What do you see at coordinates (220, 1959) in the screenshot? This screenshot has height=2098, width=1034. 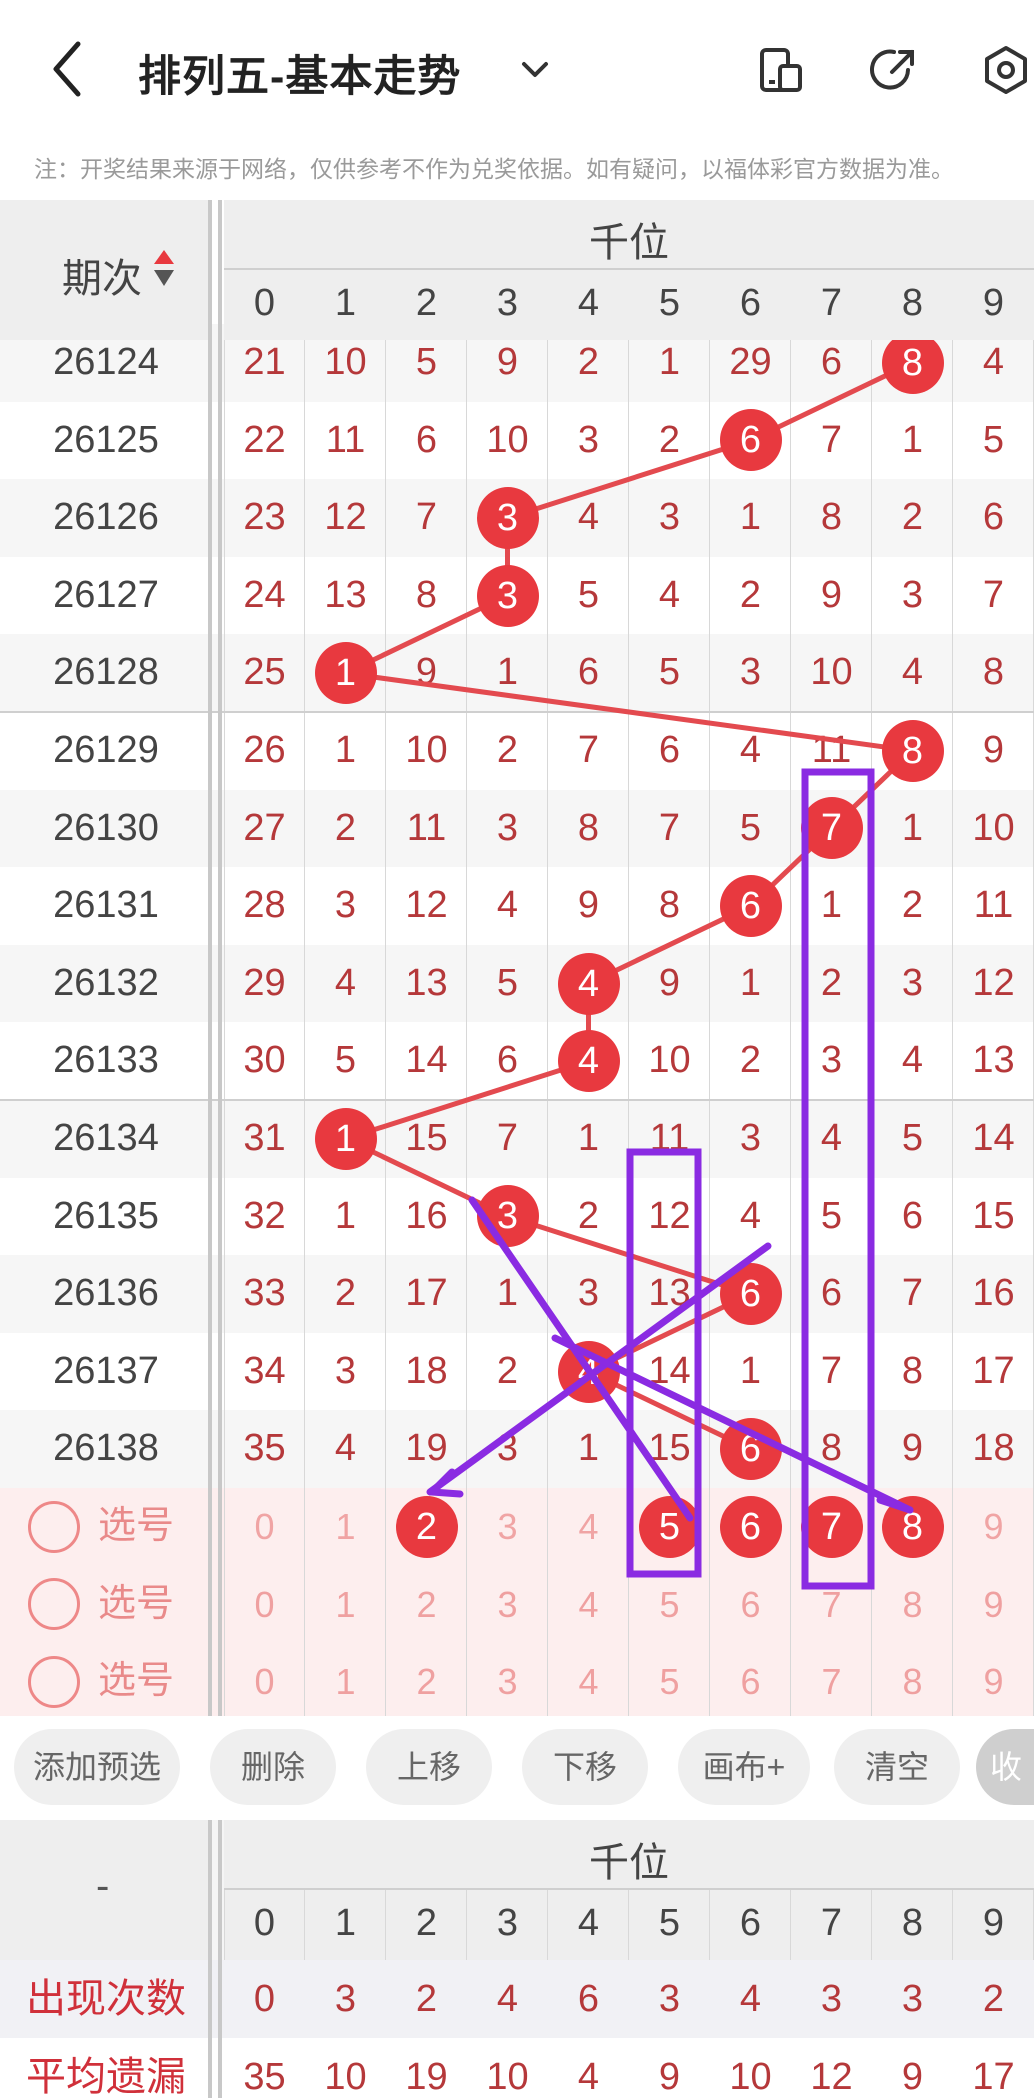 I see `stats-frozen-divider-inner` at bounding box center [220, 1959].